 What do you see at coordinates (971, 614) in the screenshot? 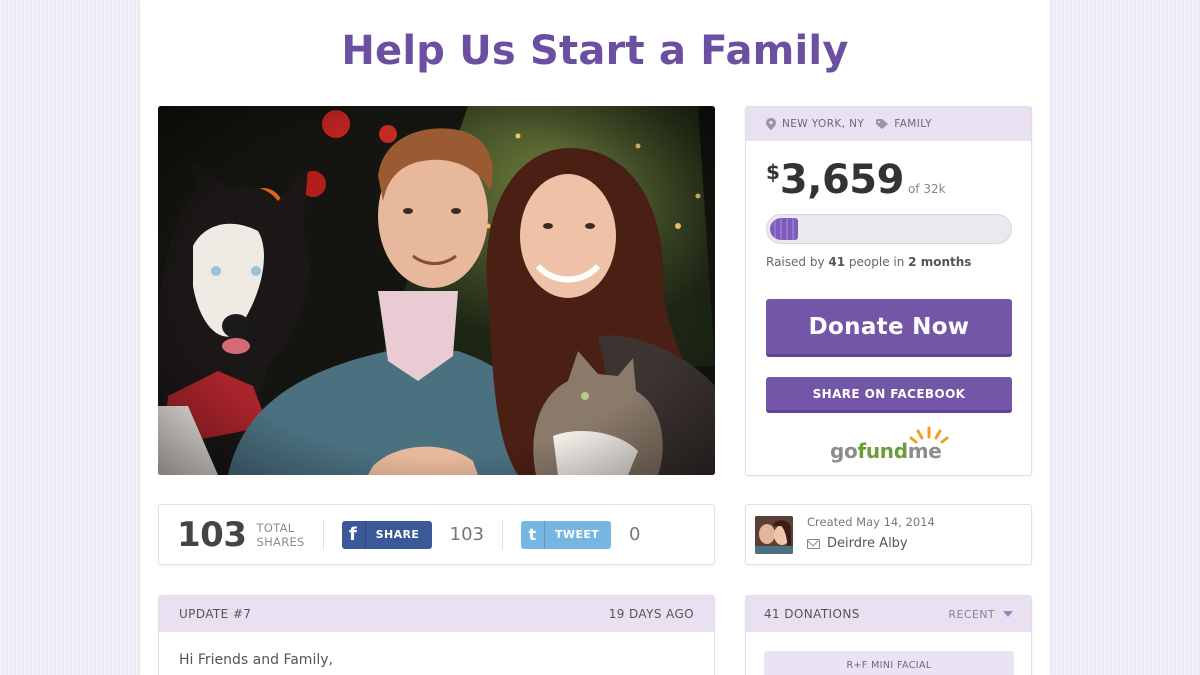
I see `sort-label: RECENT` at bounding box center [971, 614].